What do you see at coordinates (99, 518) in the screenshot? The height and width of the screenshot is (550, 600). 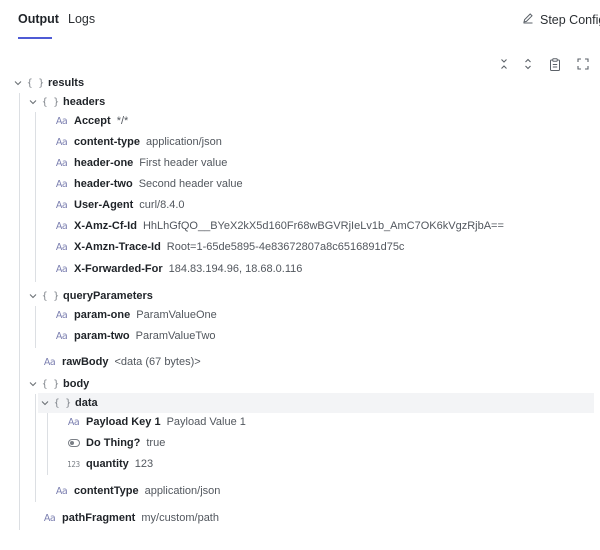 I see `tree-key: pathFragment` at bounding box center [99, 518].